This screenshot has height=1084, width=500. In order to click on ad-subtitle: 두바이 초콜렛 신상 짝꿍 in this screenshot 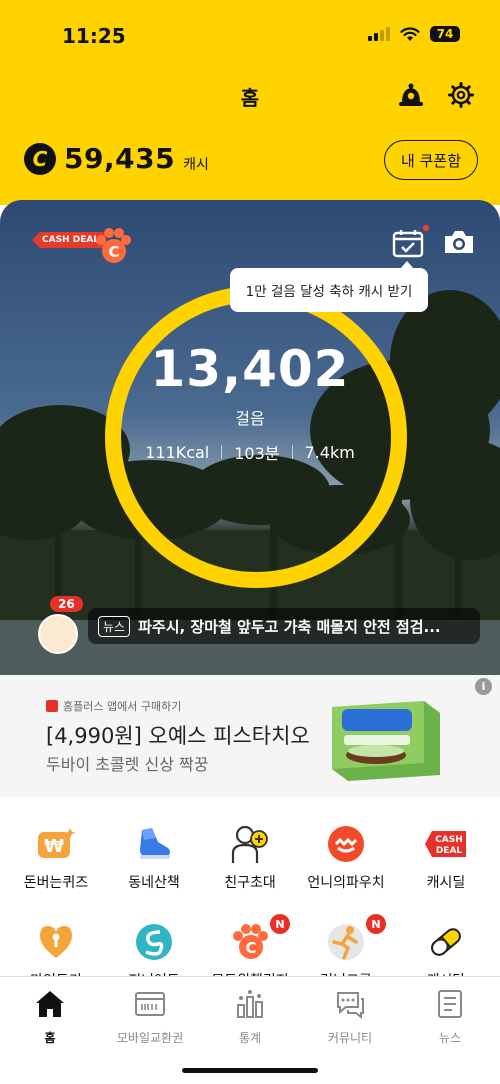, I will do `click(127, 764)`.